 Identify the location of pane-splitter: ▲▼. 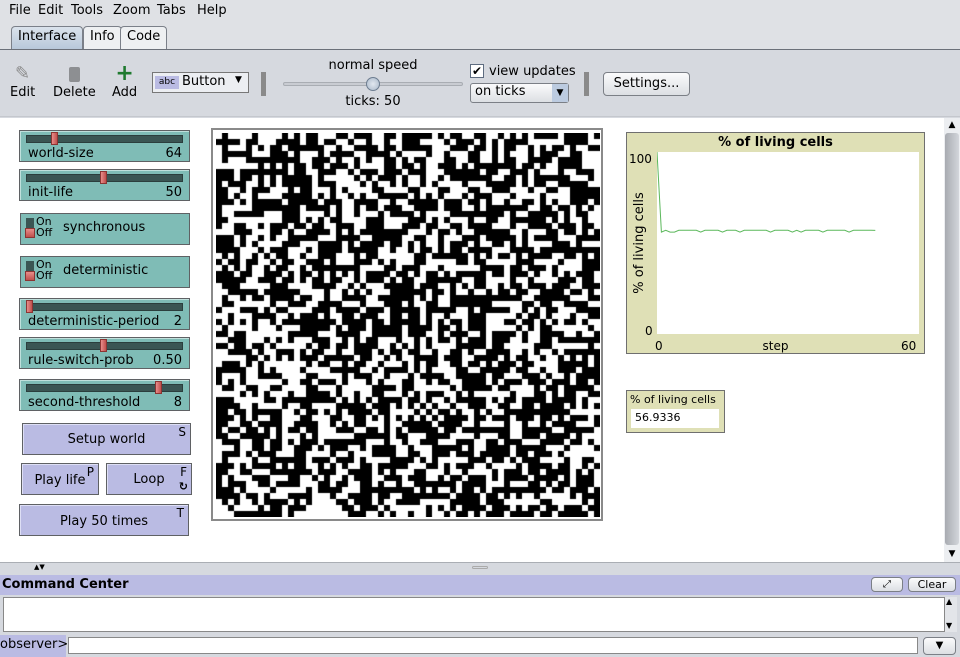
(480, 568).